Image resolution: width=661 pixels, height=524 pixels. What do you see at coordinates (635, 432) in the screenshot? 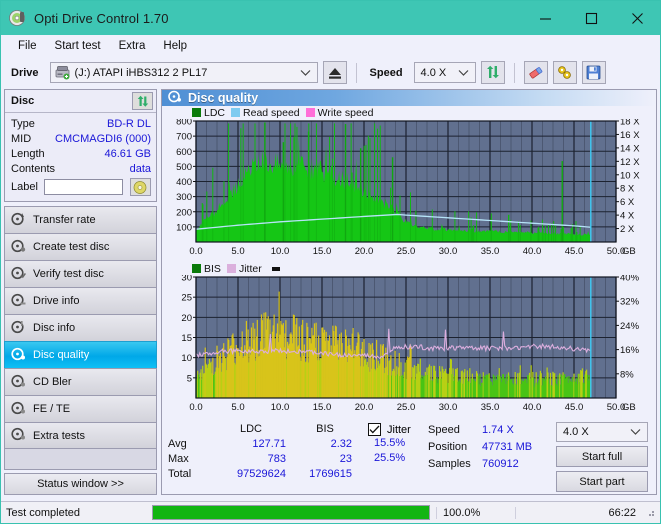
I see `chevron-down-icon` at bounding box center [635, 432].